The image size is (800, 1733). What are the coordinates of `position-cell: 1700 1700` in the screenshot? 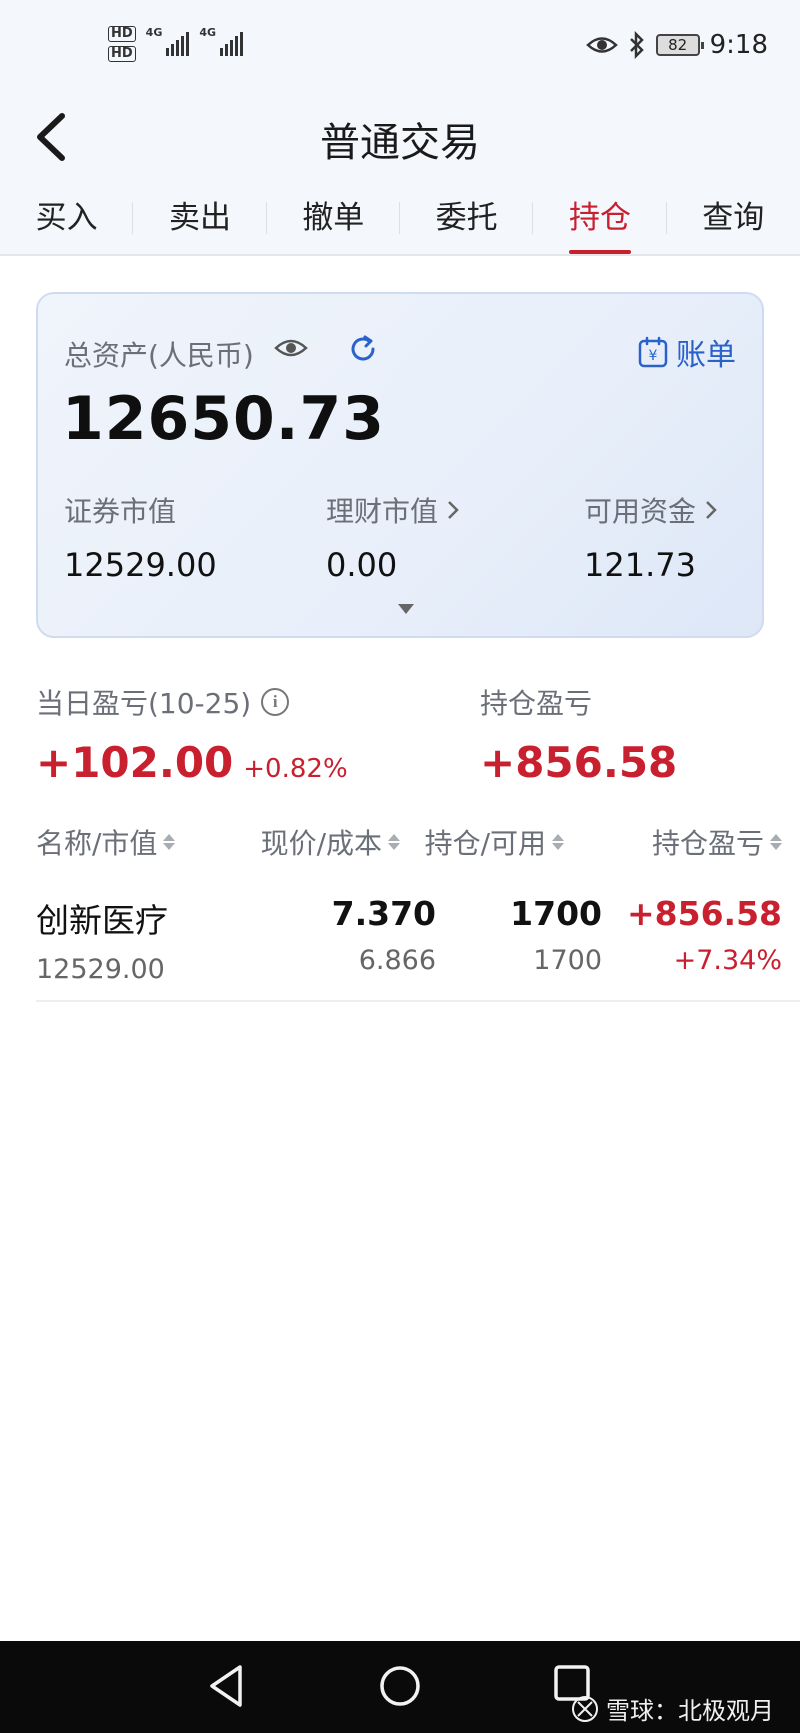 It's located at (556, 935).